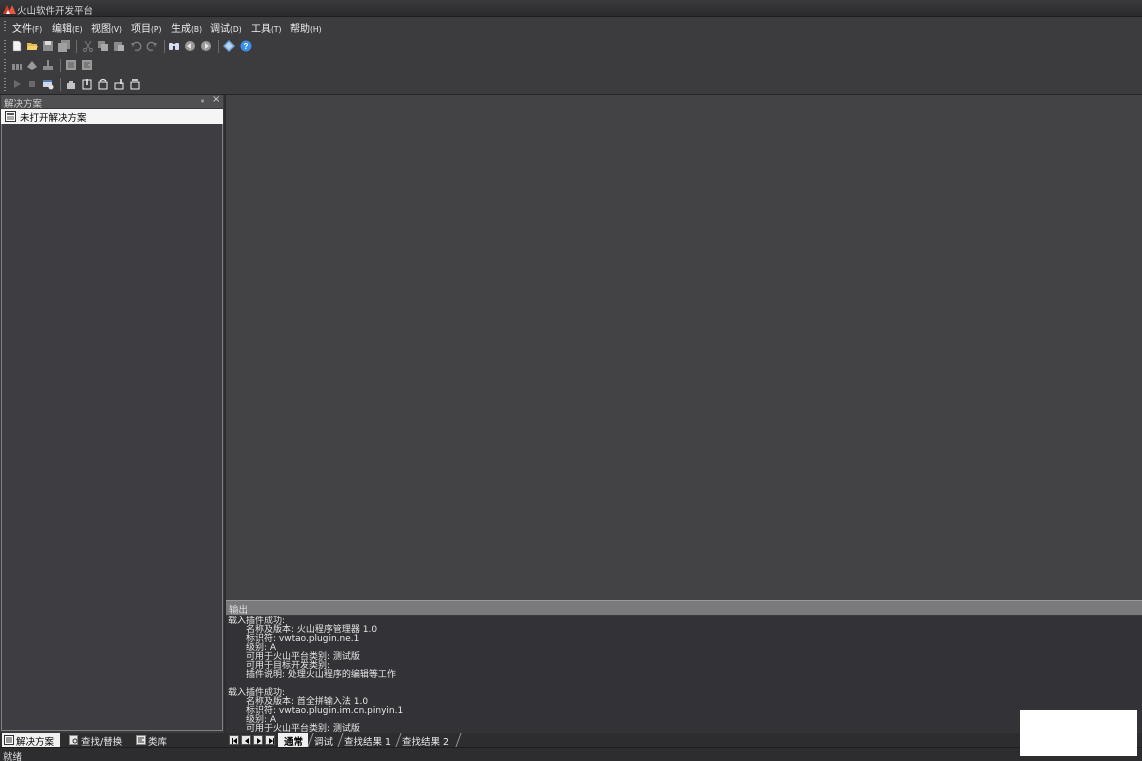  I want to click on first-tab-button, so click(234, 740).